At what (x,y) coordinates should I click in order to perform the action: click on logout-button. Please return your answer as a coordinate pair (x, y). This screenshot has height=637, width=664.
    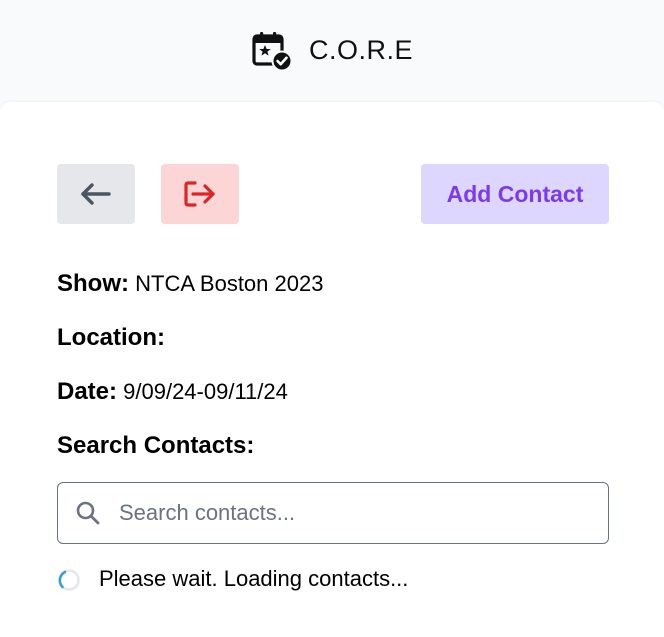
    Looking at the image, I should click on (200, 194).